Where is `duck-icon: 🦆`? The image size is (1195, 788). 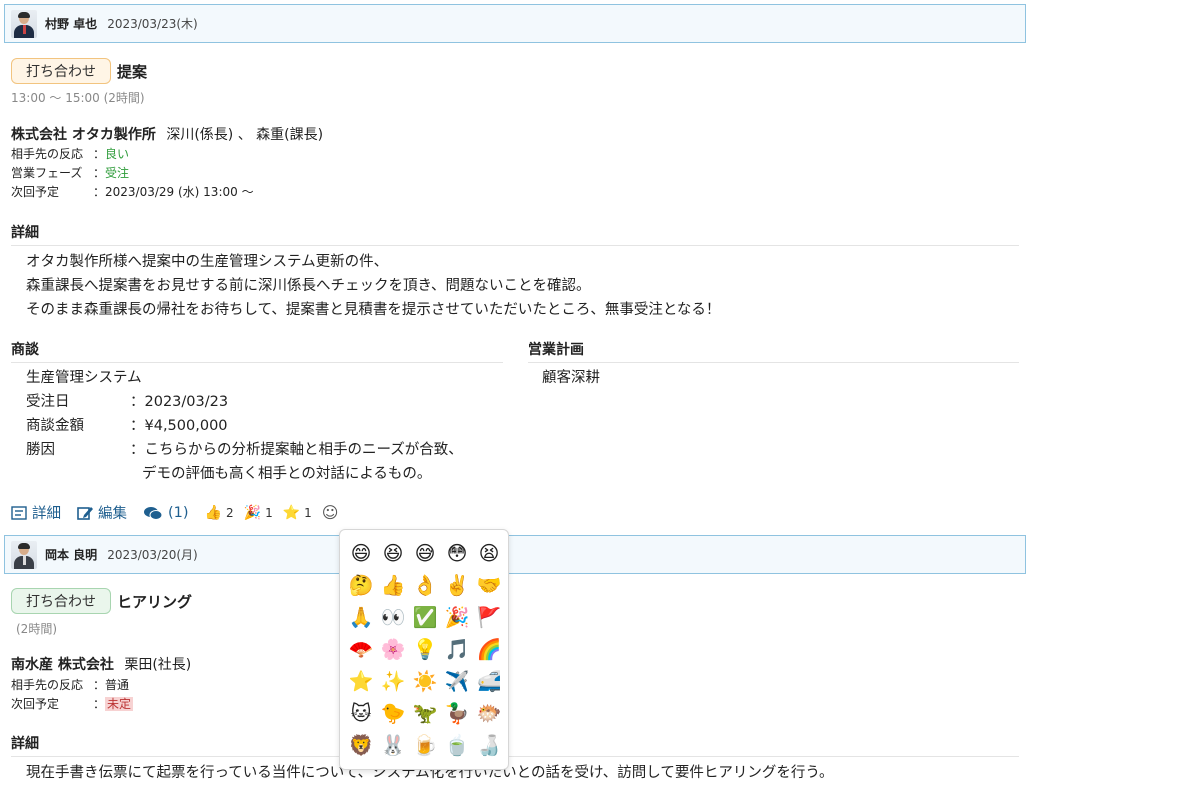
duck-icon: 🦆 is located at coordinates (457, 713).